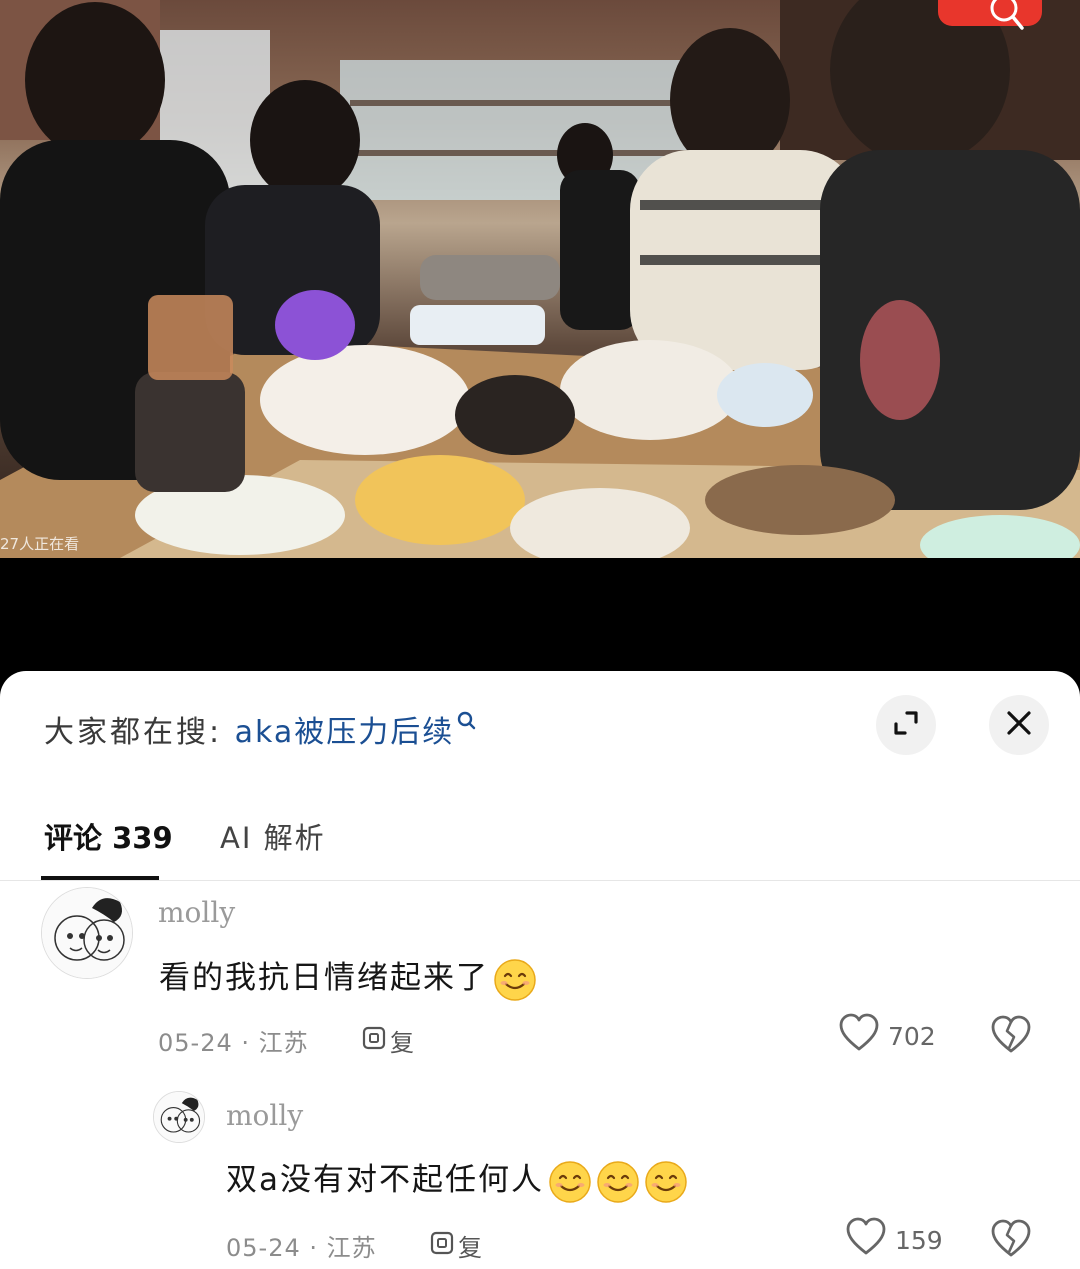 This screenshot has width=1080, height=1269. I want to click on tab-ai-analysis: AI 解析, so click(273, 836).